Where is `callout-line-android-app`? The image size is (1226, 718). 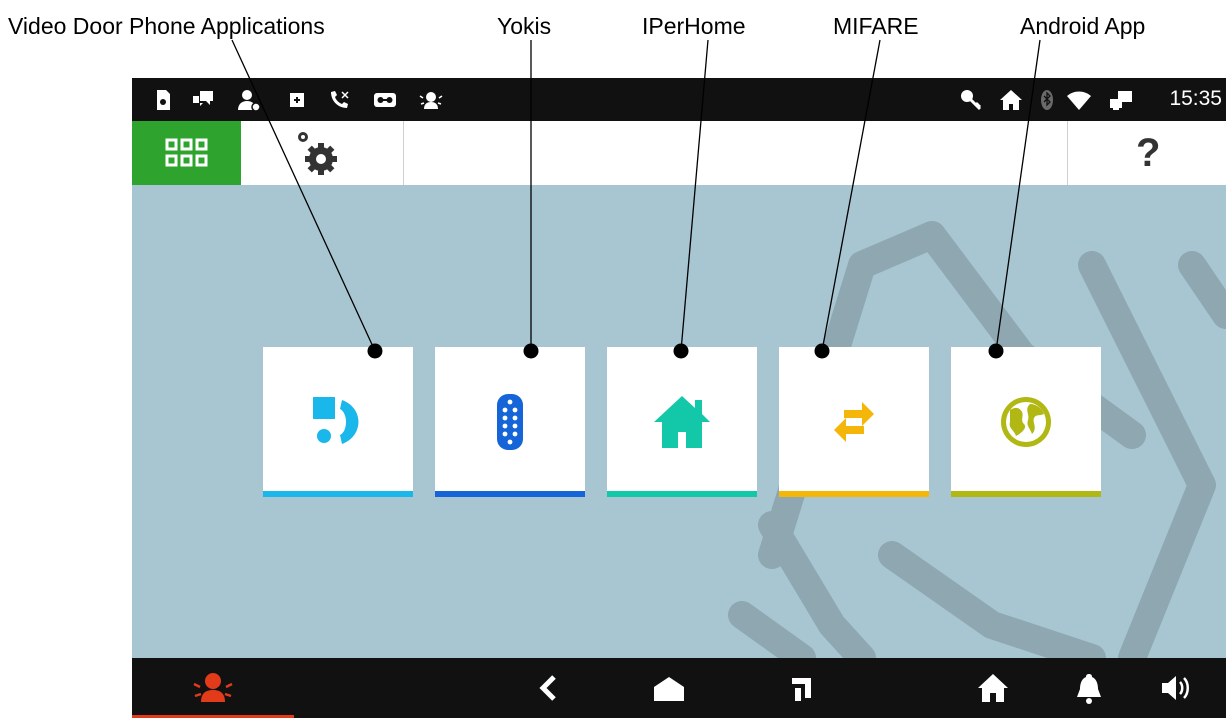 callout-line-android-app is located at coordinates (1018, 195).